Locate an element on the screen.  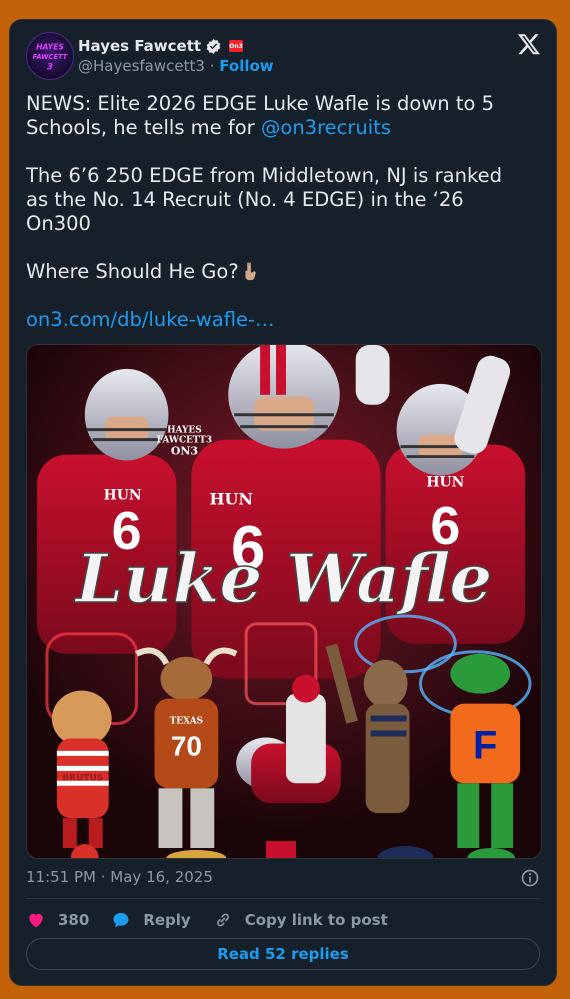
avatar-logo: HAYES FAWCETT 3 is located at coordinates (50, 57).